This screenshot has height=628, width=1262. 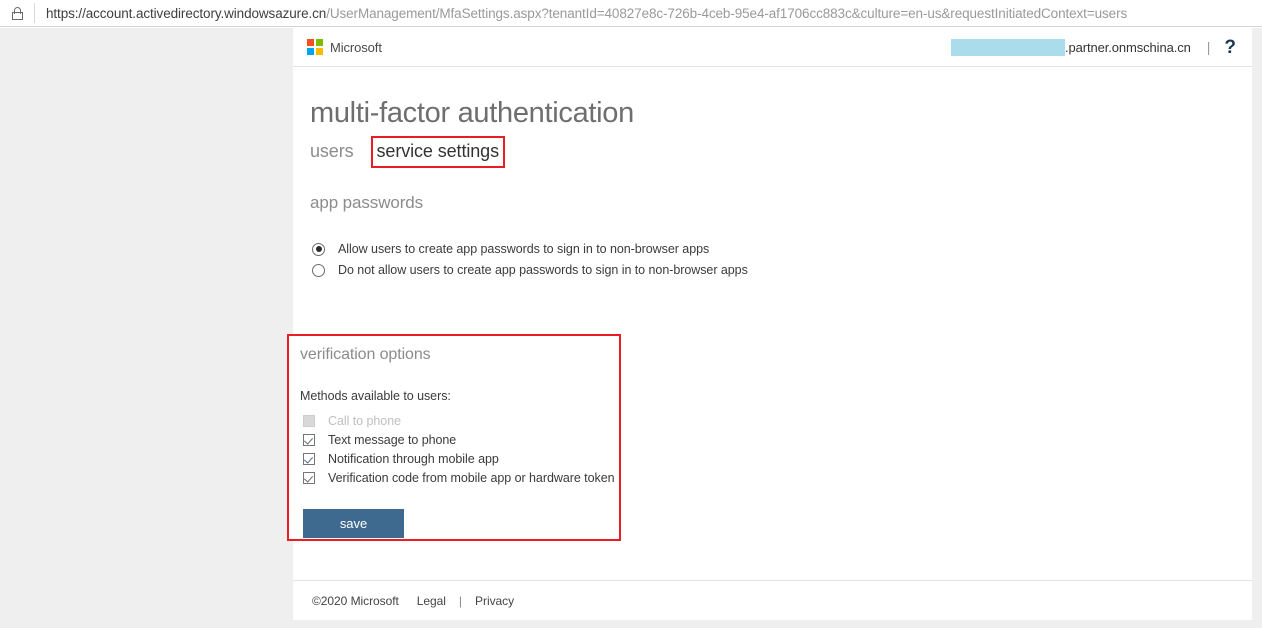 I want to click on lock-icon, so click(x=17, y=13).